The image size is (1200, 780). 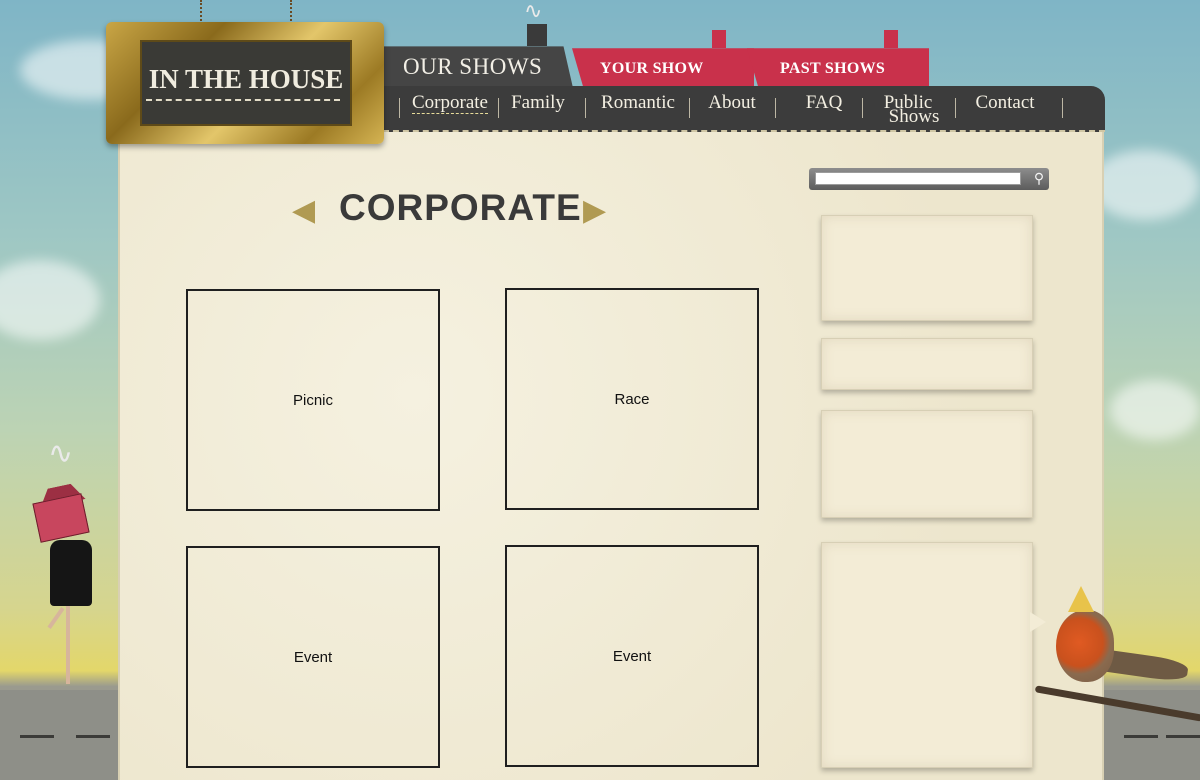 What do you see at coordinates (1081, 599) in the screenshot?
I see `party-hat-icon` at bounding box center [1081, 599].